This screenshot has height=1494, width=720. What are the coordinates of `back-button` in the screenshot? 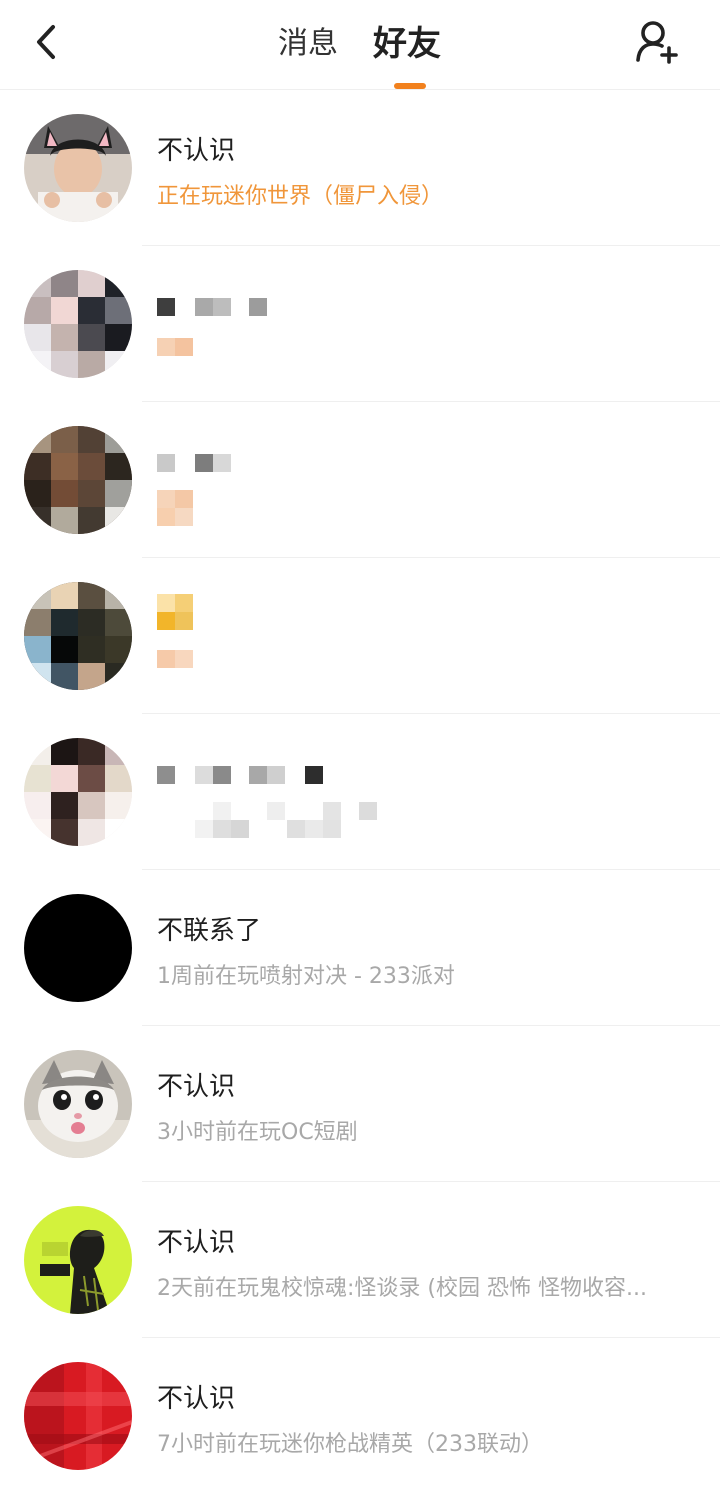 It's located at (47, 42).